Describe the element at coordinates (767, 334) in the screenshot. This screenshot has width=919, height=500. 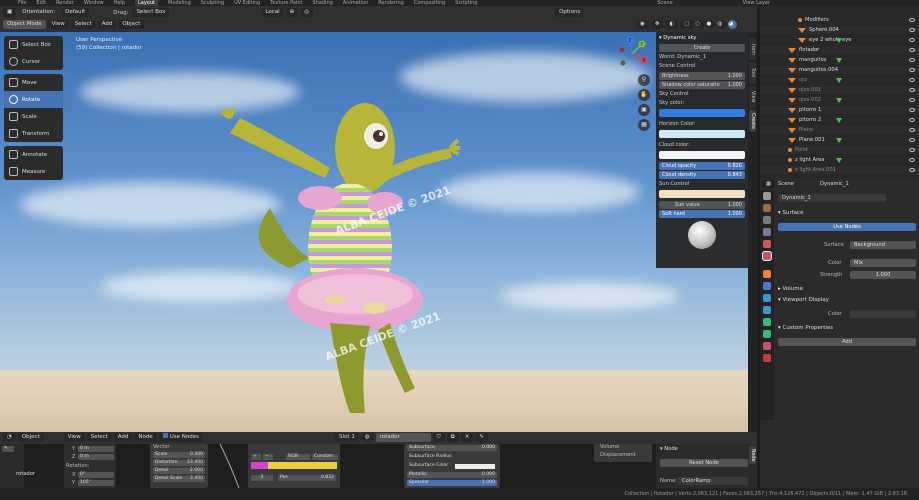
I see `data-props-icon` at that location.